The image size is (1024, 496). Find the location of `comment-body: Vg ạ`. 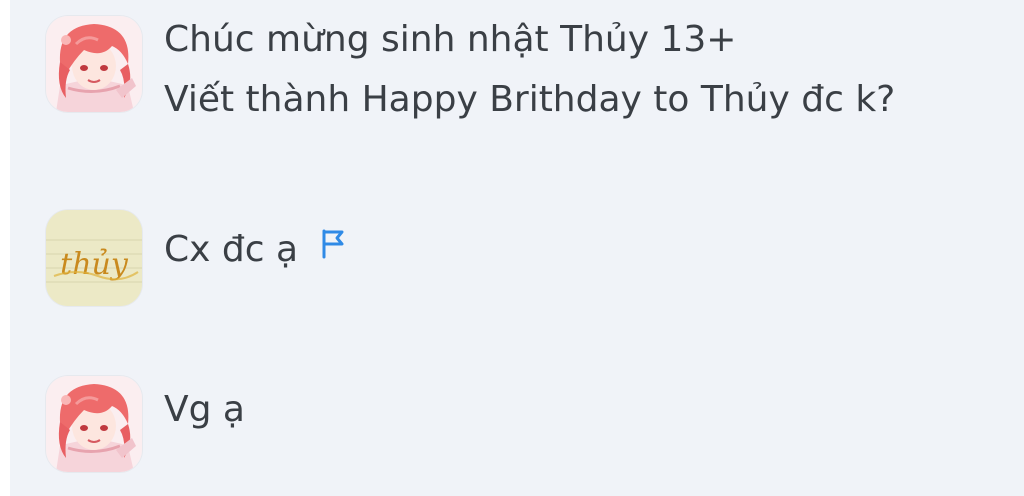

comment-body: Vg ạ is located at coordinates (204, 410).